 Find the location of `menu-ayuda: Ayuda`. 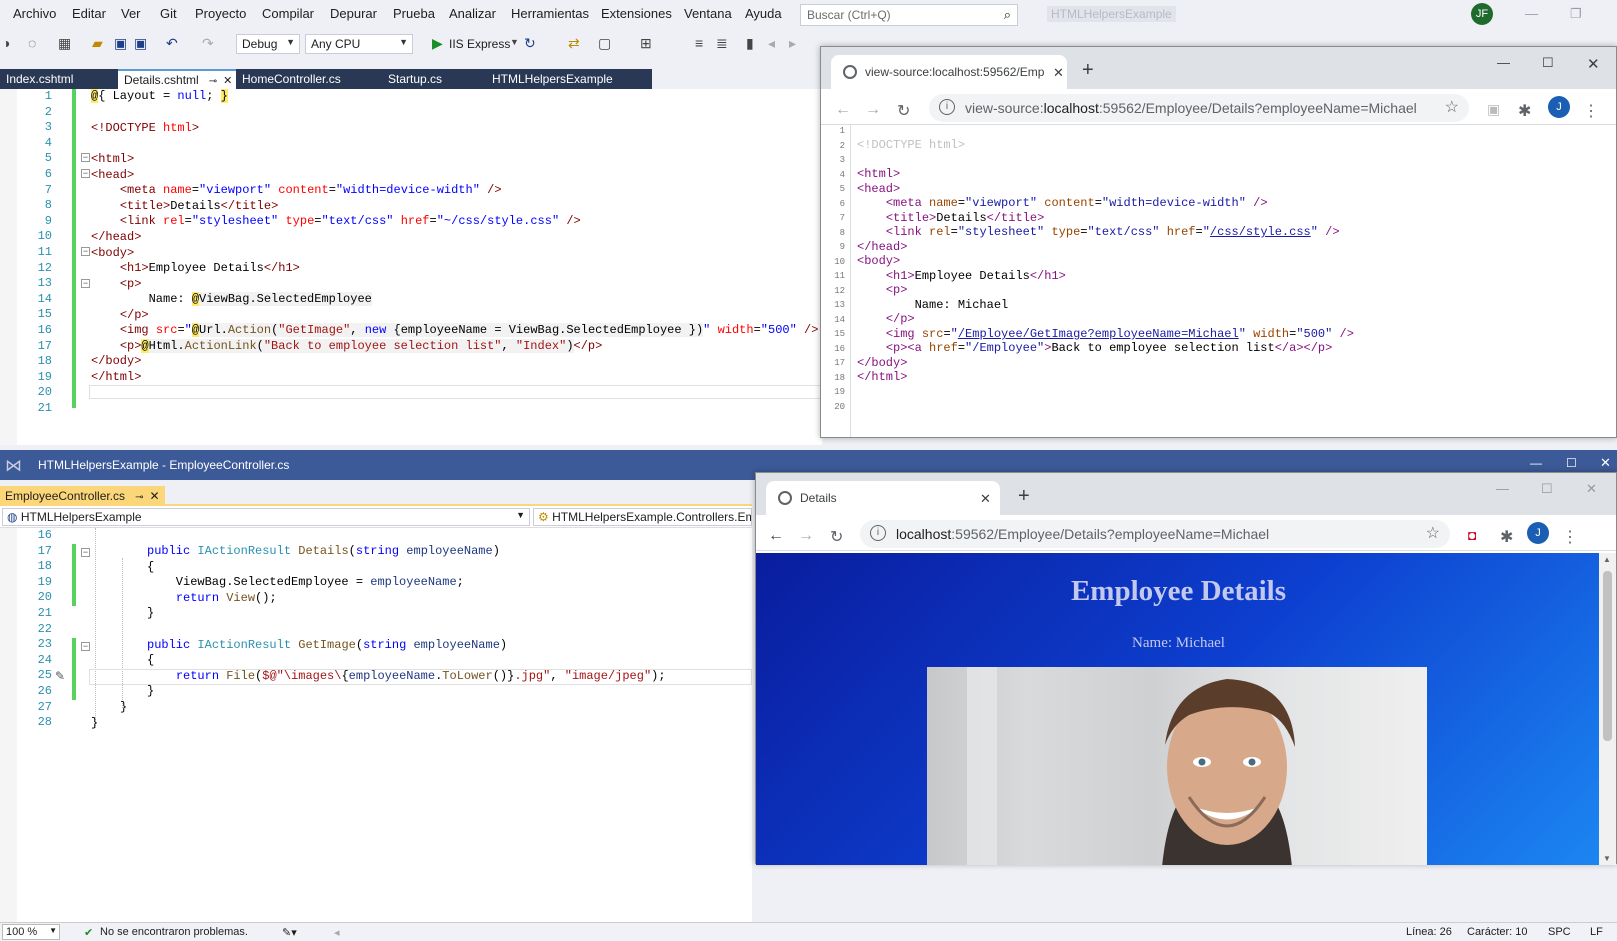

menu-ayuda: Ayuda is located at coordinates (763, 13).